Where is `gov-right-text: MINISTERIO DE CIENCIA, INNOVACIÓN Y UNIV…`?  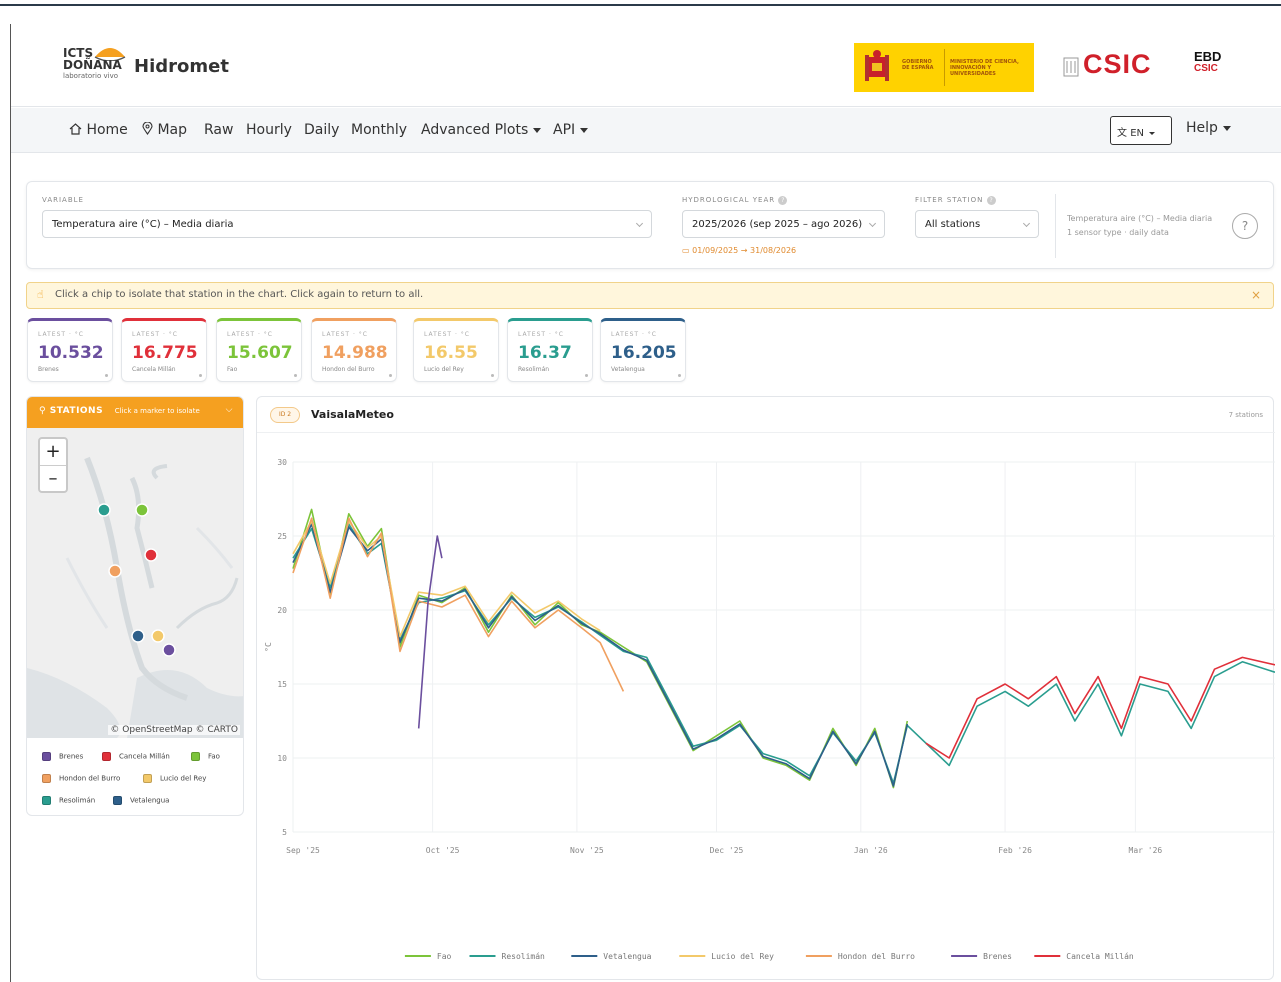 gov-right-text: MINISTERIO DE CIENCIA, INNOVACIÓN Y UNIV… is located at coordinates (984, 68).